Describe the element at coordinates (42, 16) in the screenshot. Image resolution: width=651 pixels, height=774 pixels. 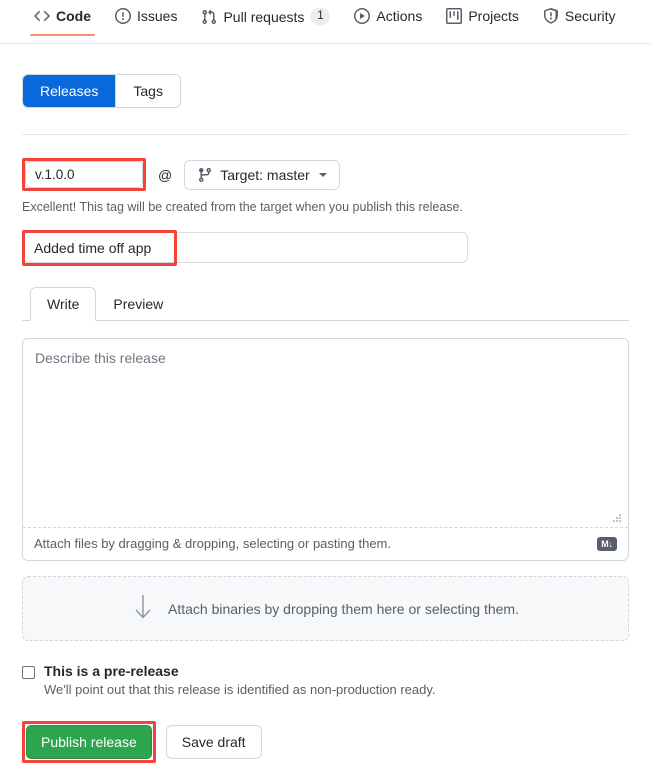
I see `code-icon` at that location.